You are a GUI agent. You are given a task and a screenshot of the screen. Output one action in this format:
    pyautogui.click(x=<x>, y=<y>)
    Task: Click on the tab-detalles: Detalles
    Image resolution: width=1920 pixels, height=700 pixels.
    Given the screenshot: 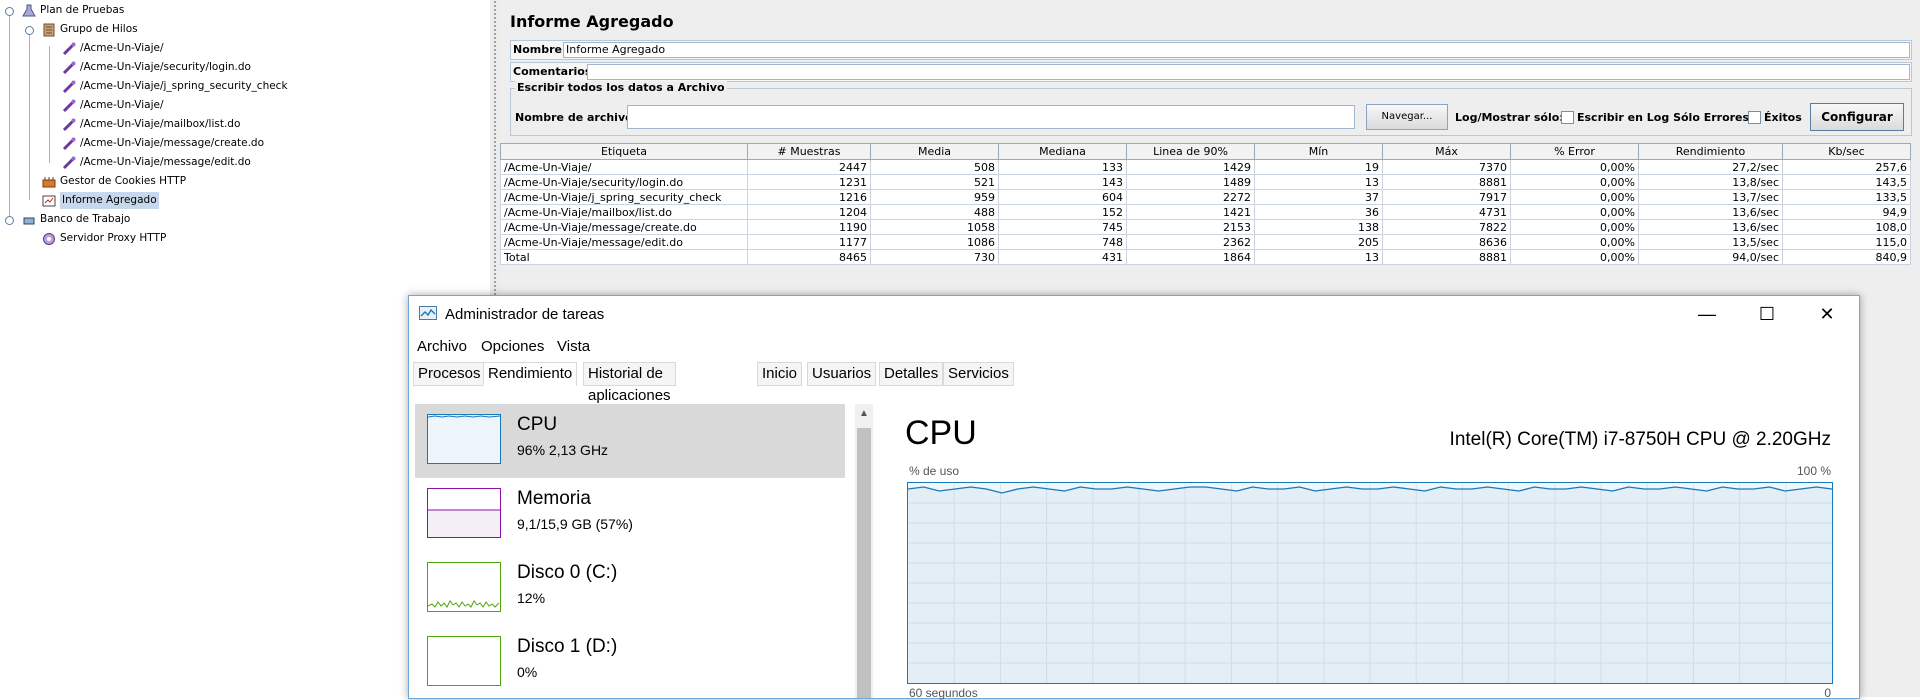 What is the action you would take?
    pyautogui.click(x=911, y=374)
    